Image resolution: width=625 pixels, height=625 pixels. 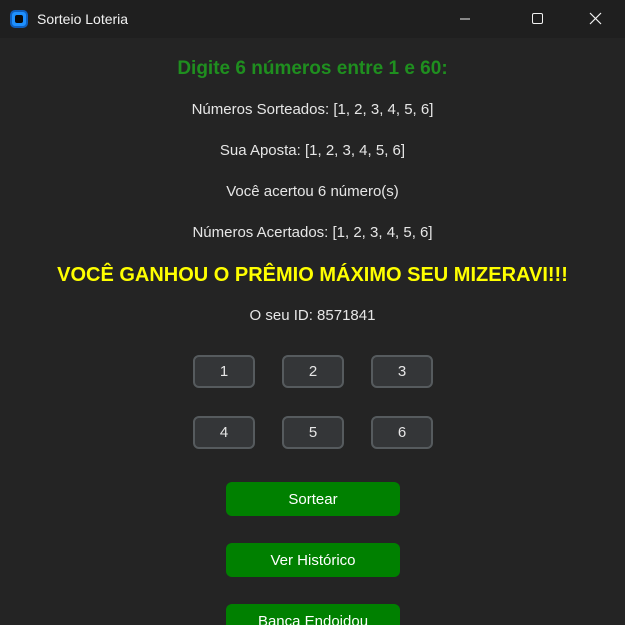 I want to click on user-id-label: O seu ID: 8571841, so click(x=312, y=315).